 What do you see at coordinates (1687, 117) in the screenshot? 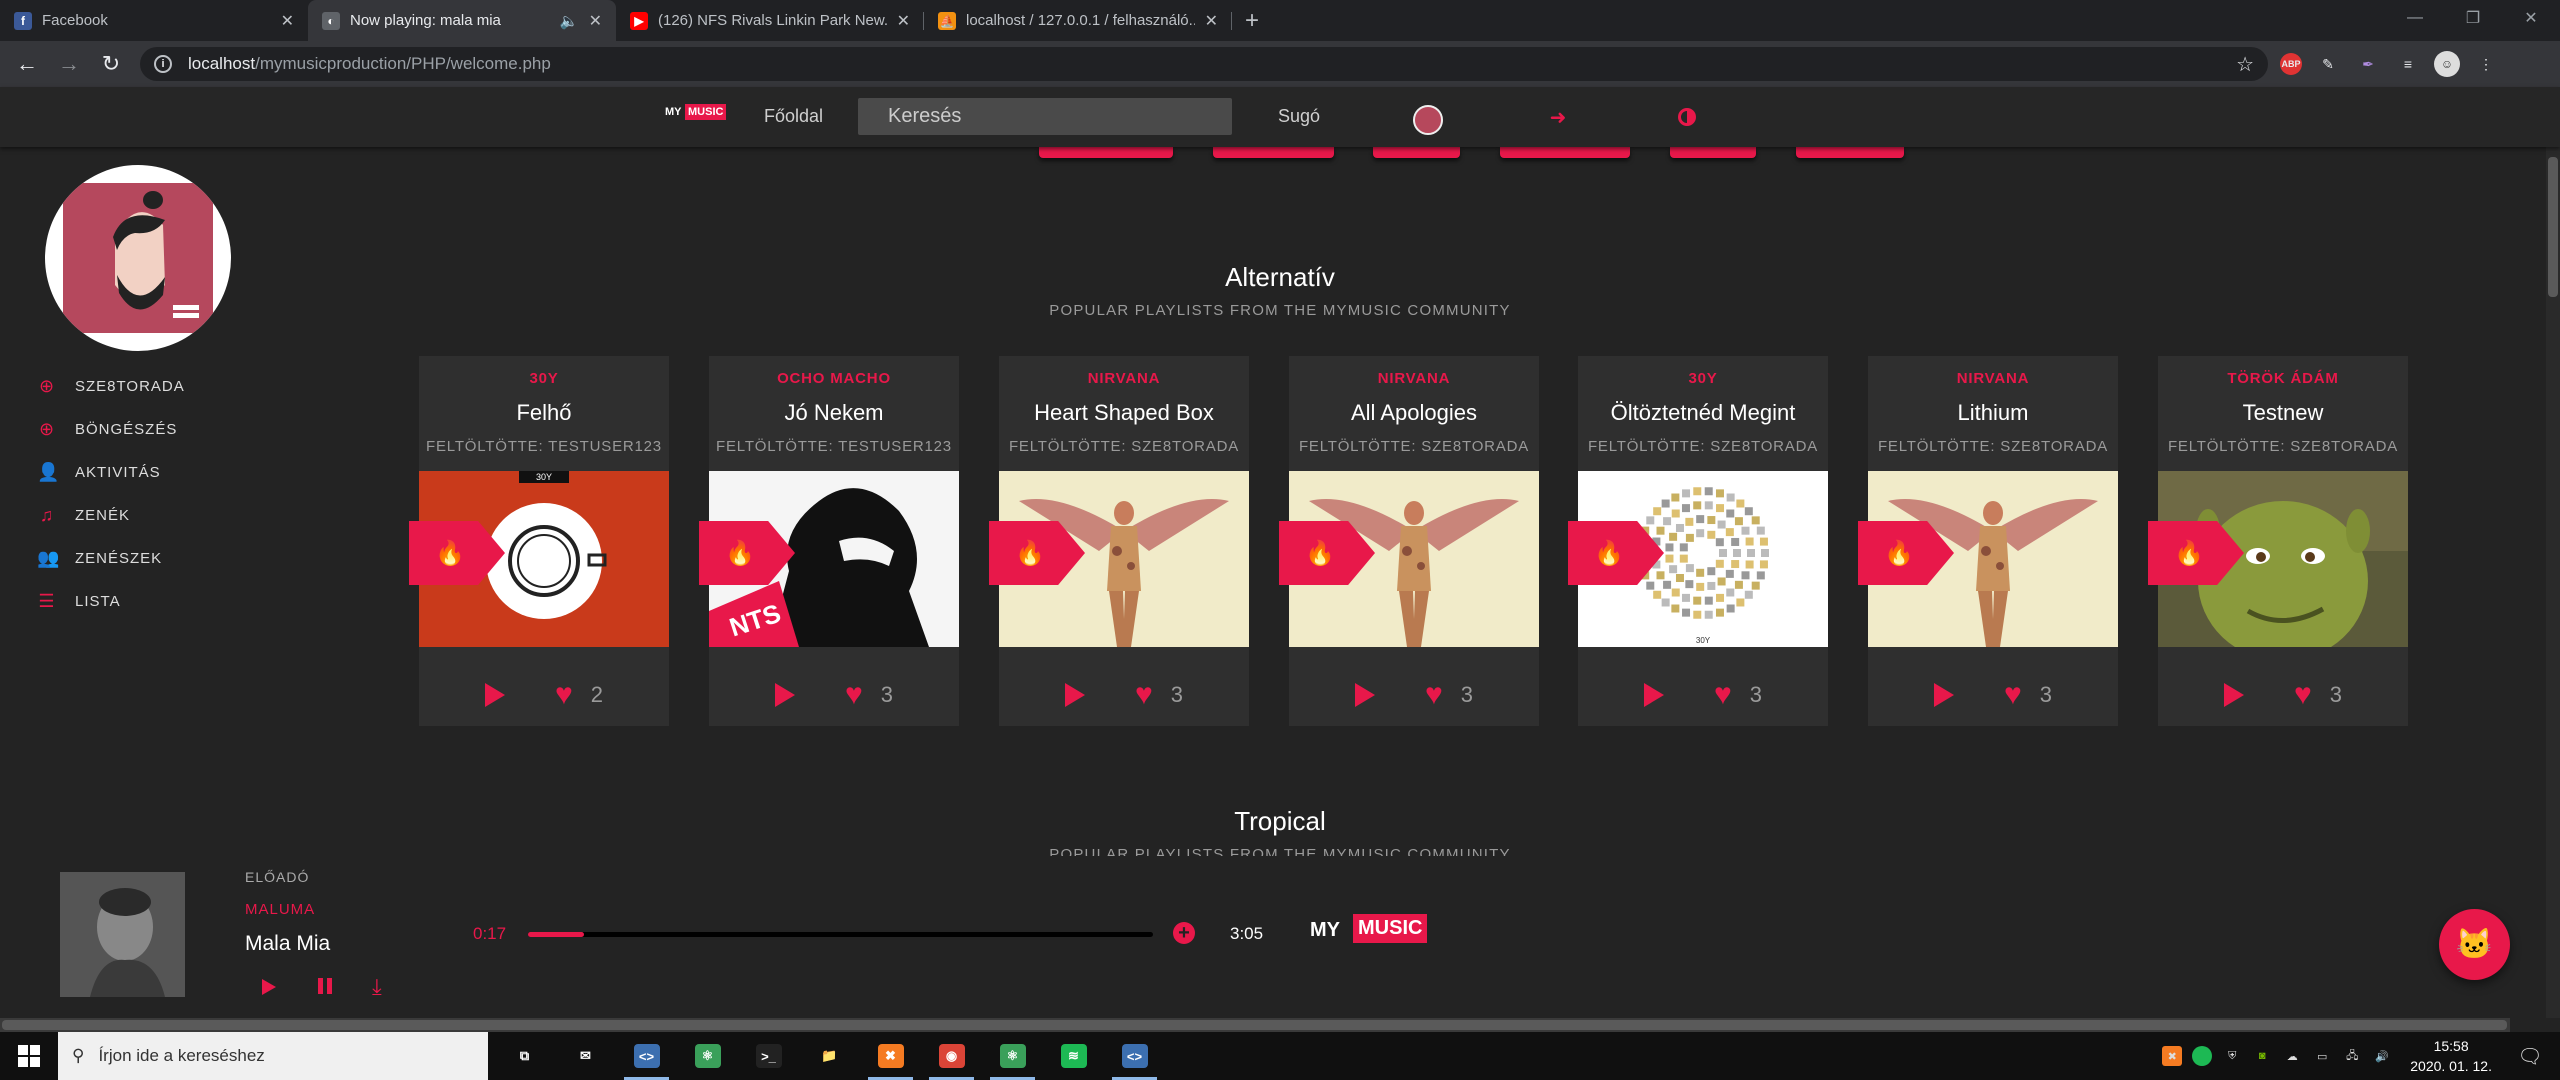
I see `theme-toggle-icon` at bounding box center [1687, 117].